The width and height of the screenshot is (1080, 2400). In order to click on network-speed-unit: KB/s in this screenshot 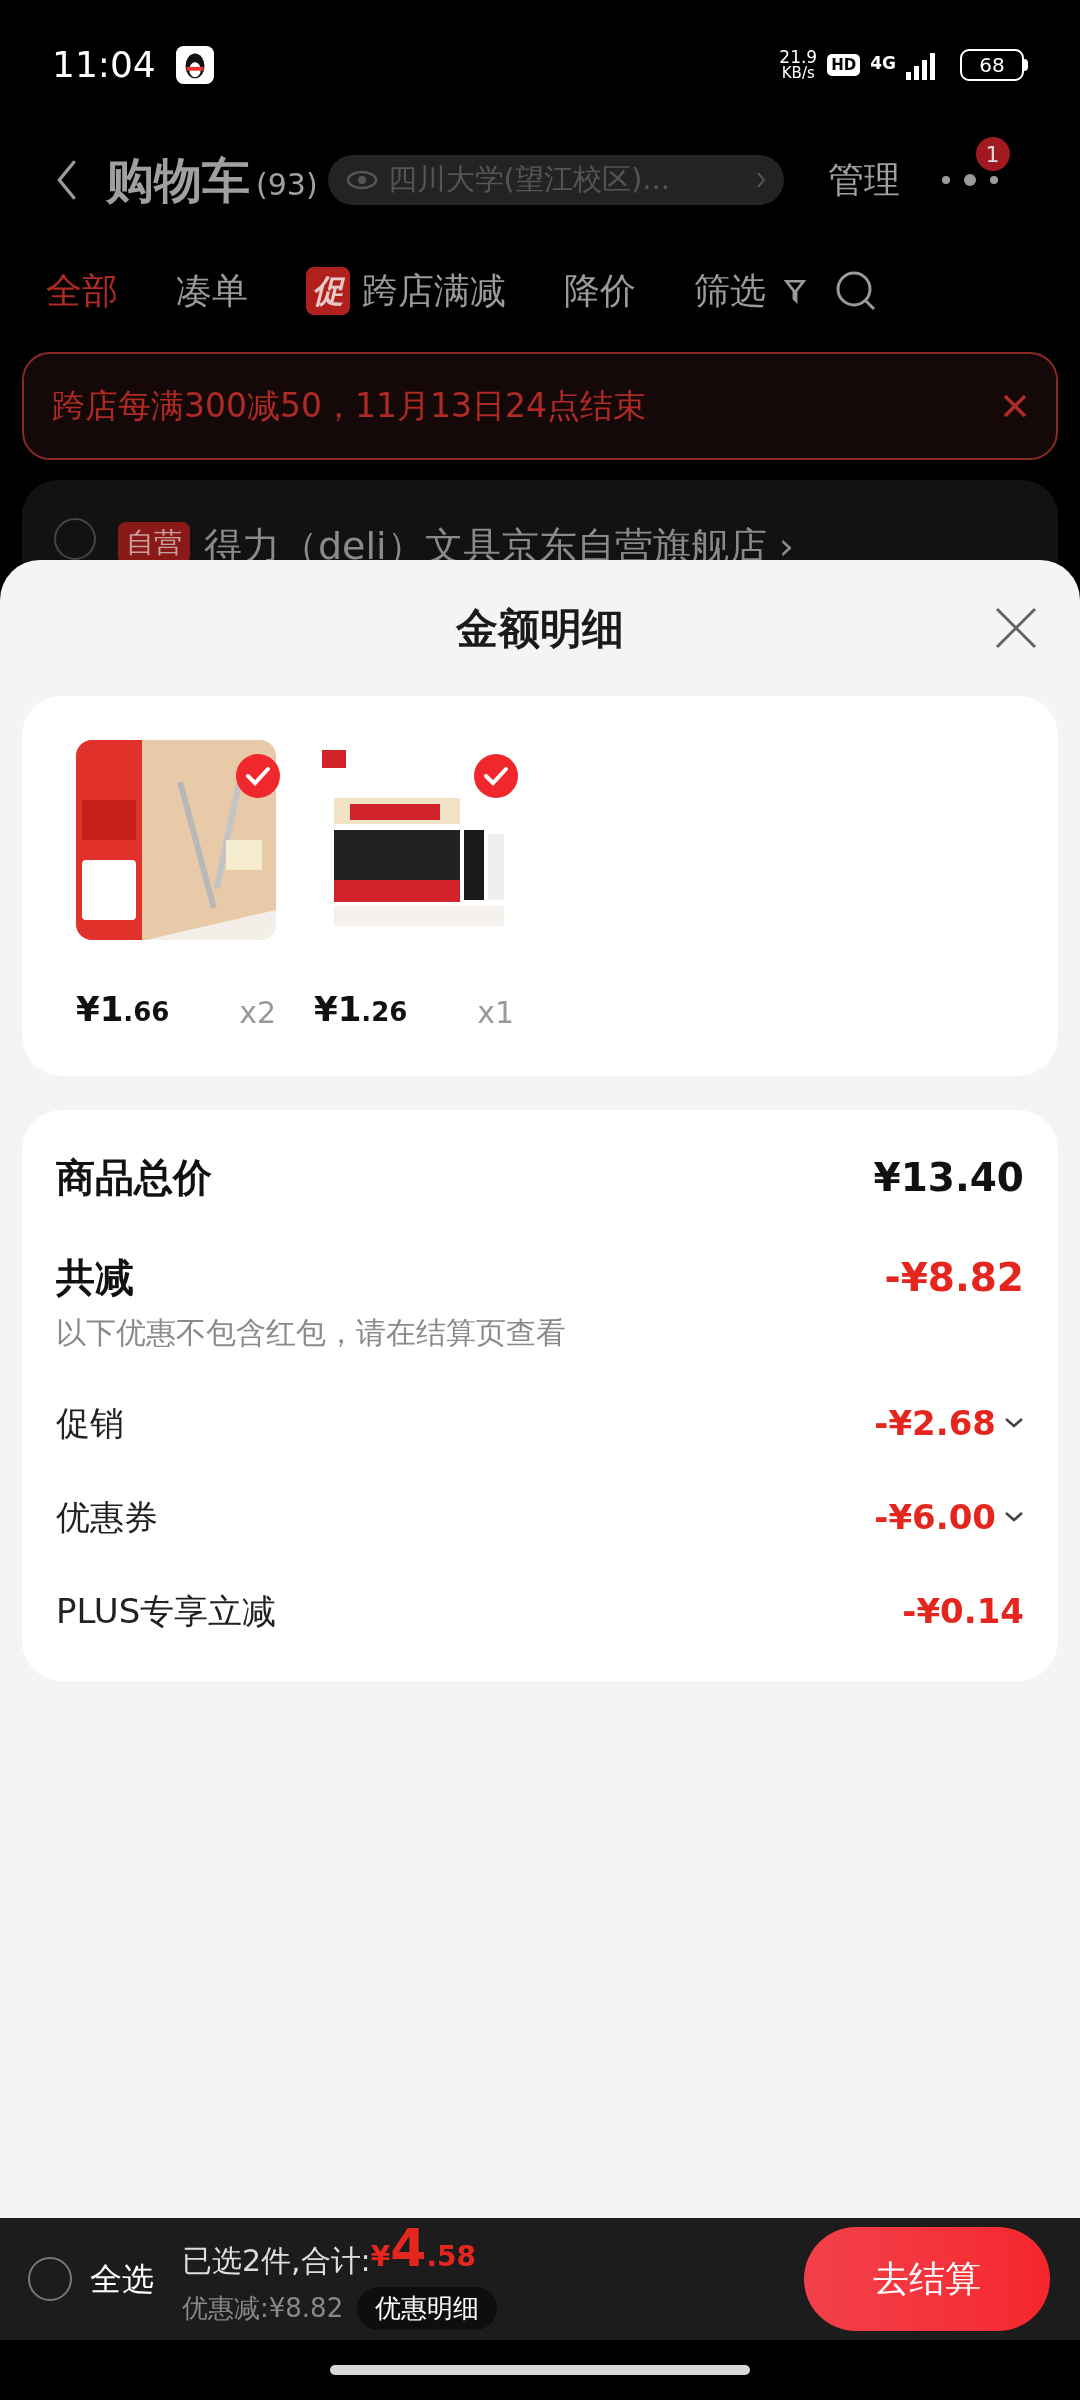, I will do `click(798, 73)`.